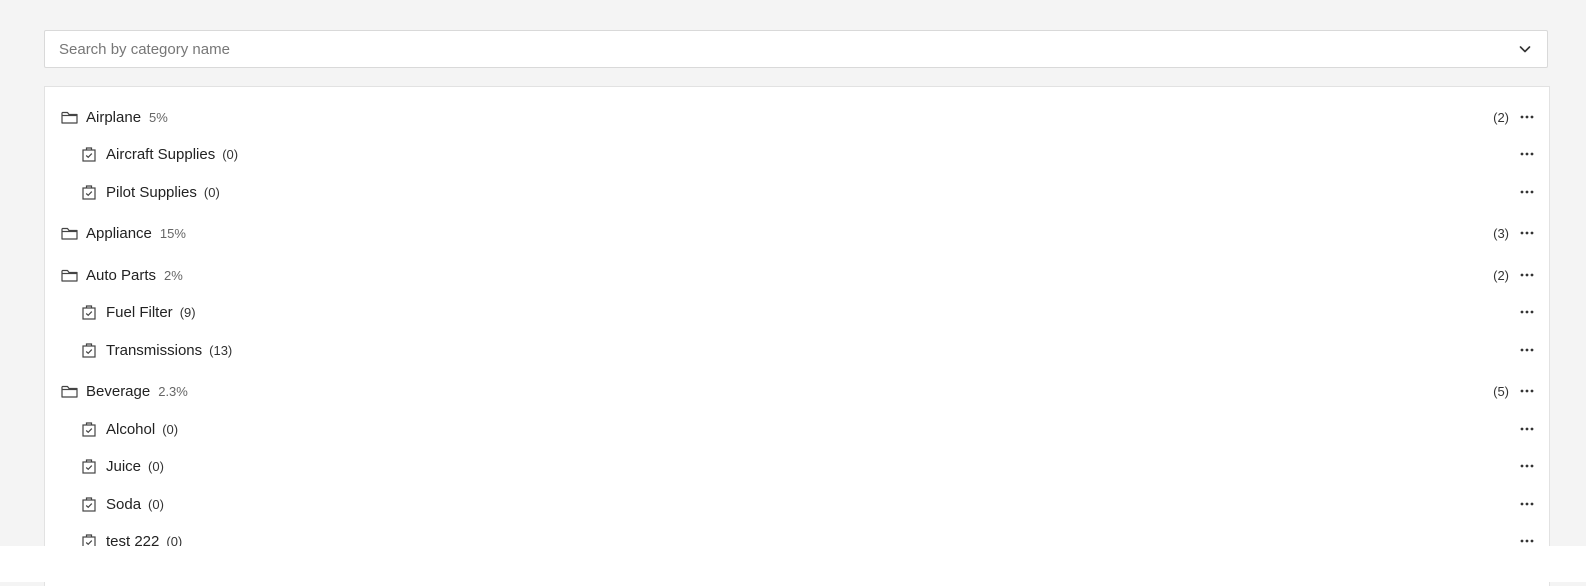 This screenshot has height=586, width=1586. Describe the element at coordinates (1501, 233) in the screenshot. I see `subcategory-count: (3)` at that location.